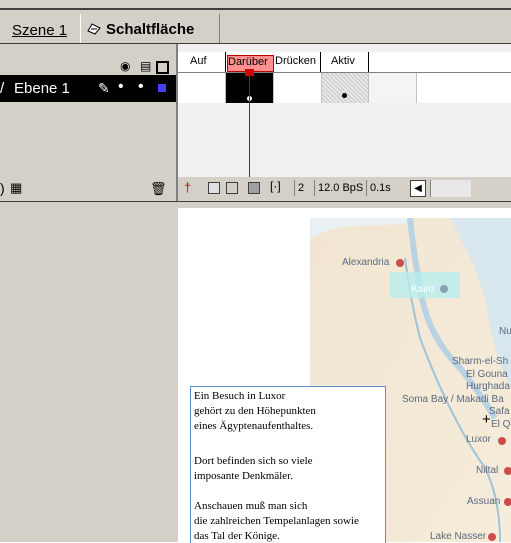 The height and width of the screenshot is (543, 511). Describe the element at coordinates (88, 88) in the screenshot. I see `layer-row: / Ebene 1 ✎ • •` at that location.